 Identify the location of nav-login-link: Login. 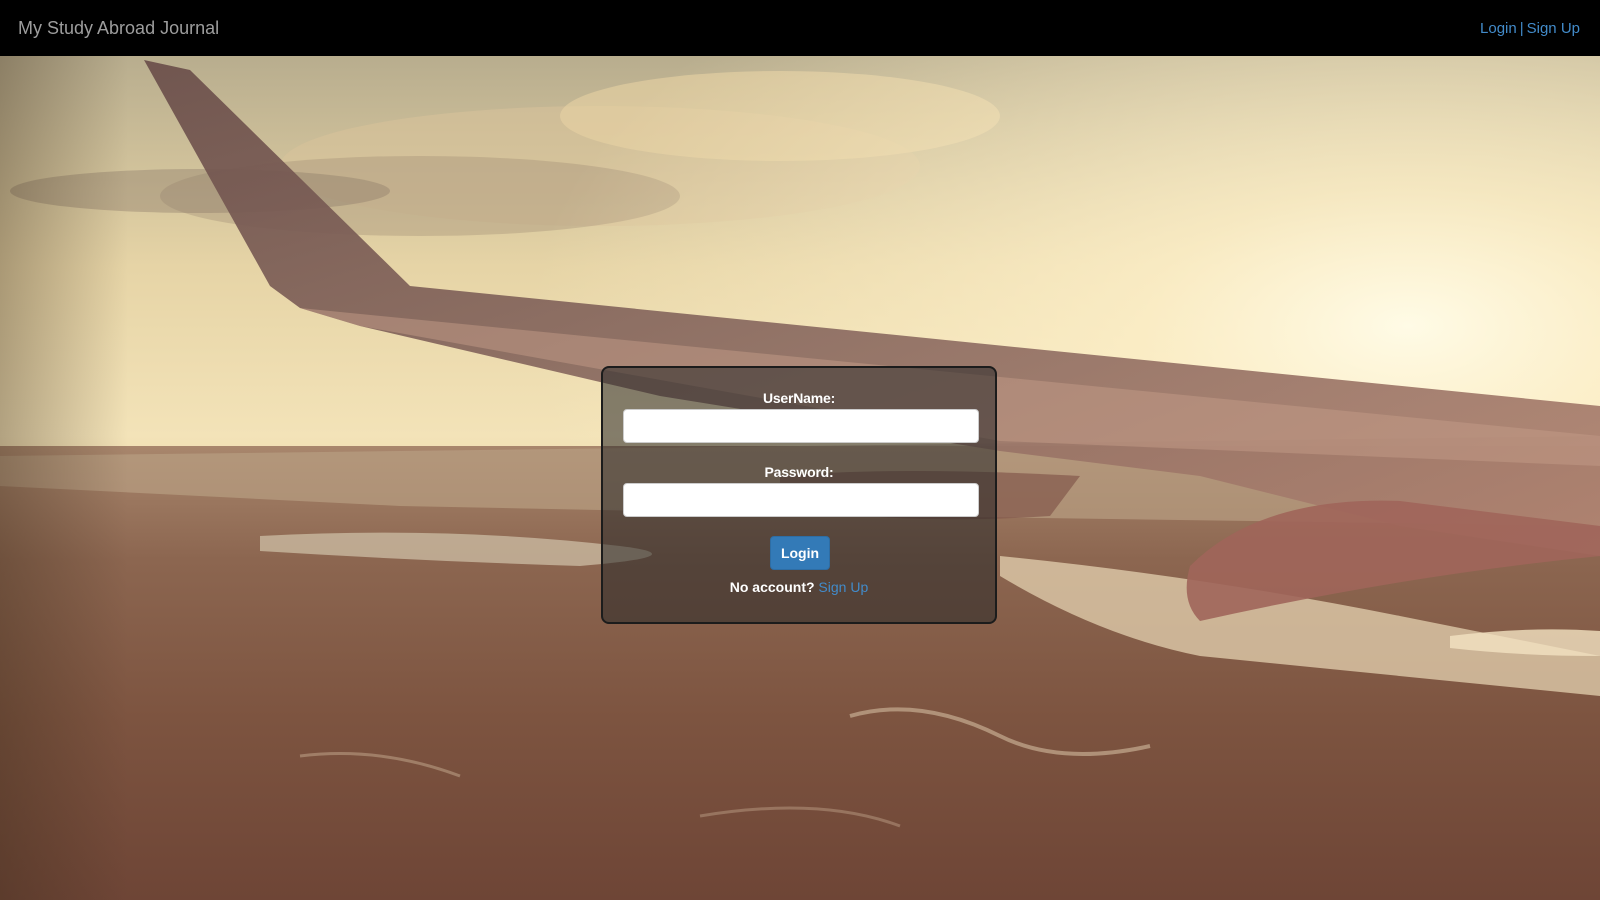
(1498, 28).